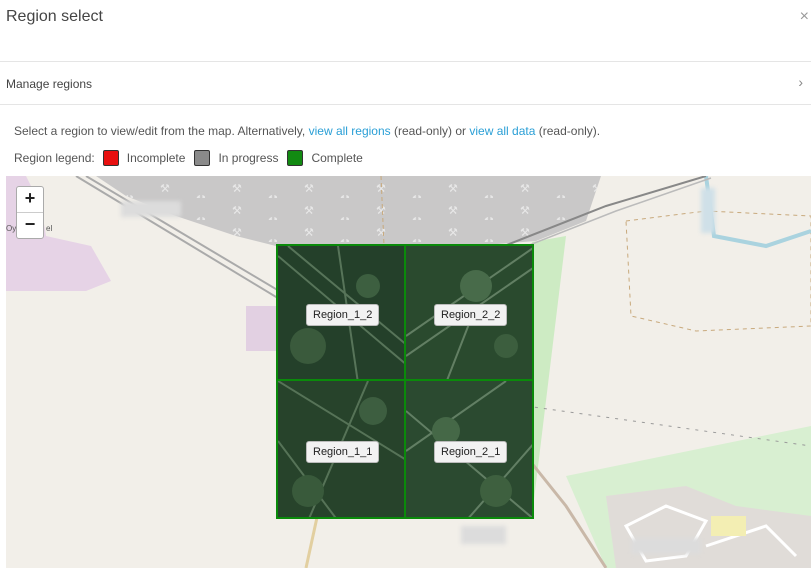  Describe the element at coordinates (405, 31) in the screenshot. I see `modal-header: Region select ×` at that location.